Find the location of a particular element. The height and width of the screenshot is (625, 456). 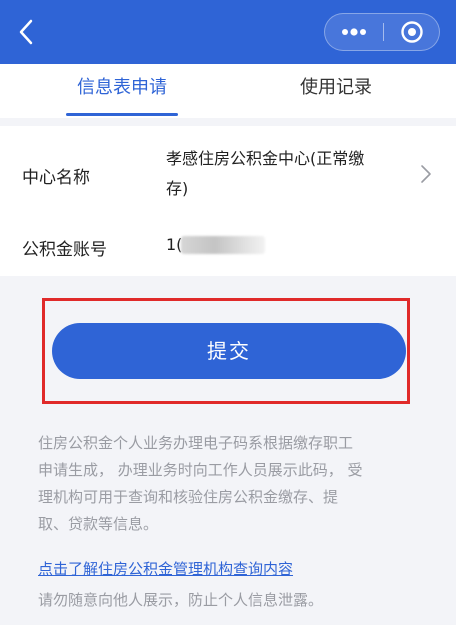

active-tab-indicator is located at coordinates (122, 114).